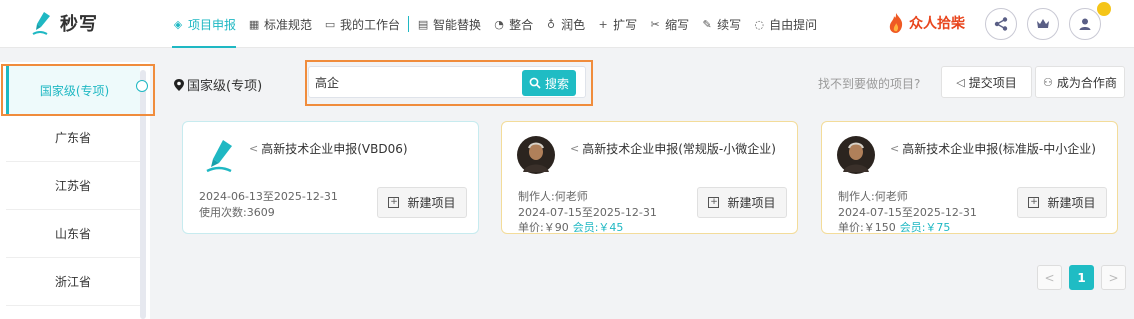  I want to click on card-price: 单价:￥150 会员:￥75, so click(894, 227).